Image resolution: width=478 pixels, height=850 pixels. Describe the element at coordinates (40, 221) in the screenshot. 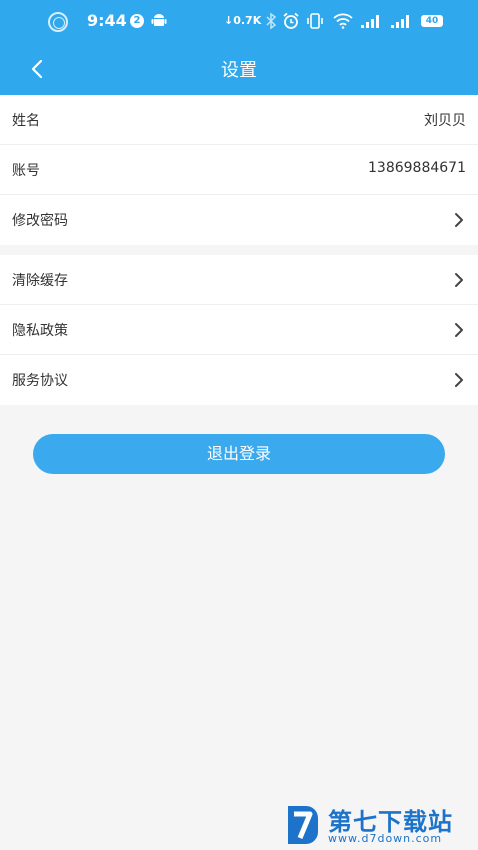

I see `change-password-label: 修改密码` at that location.